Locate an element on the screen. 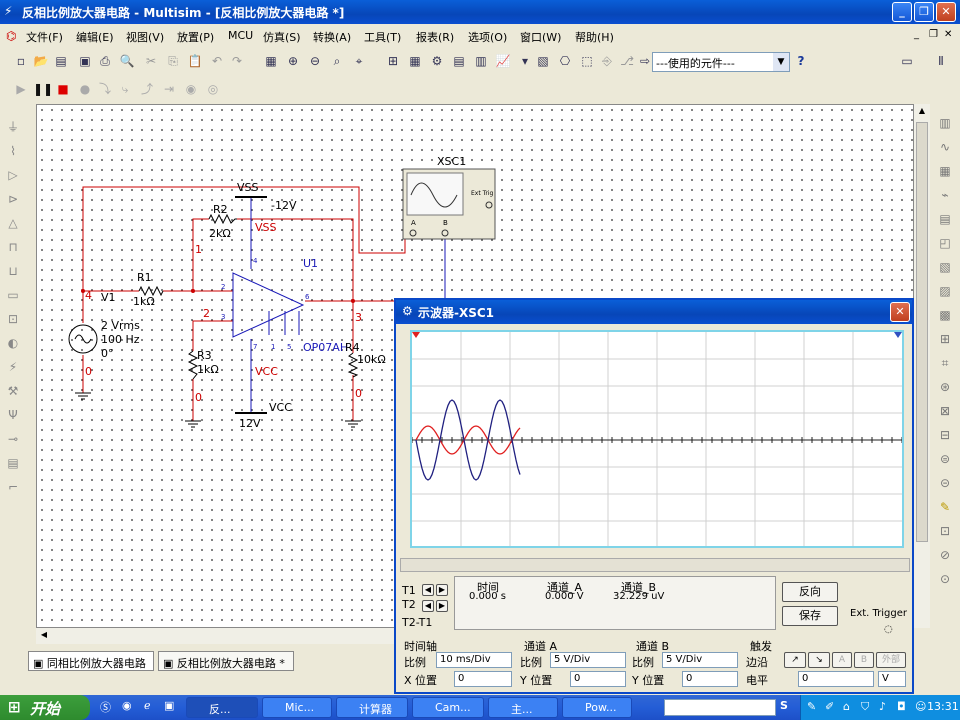 The image size is (960, 720). erc-icon: ▧ is located at coordinates (543, 61).